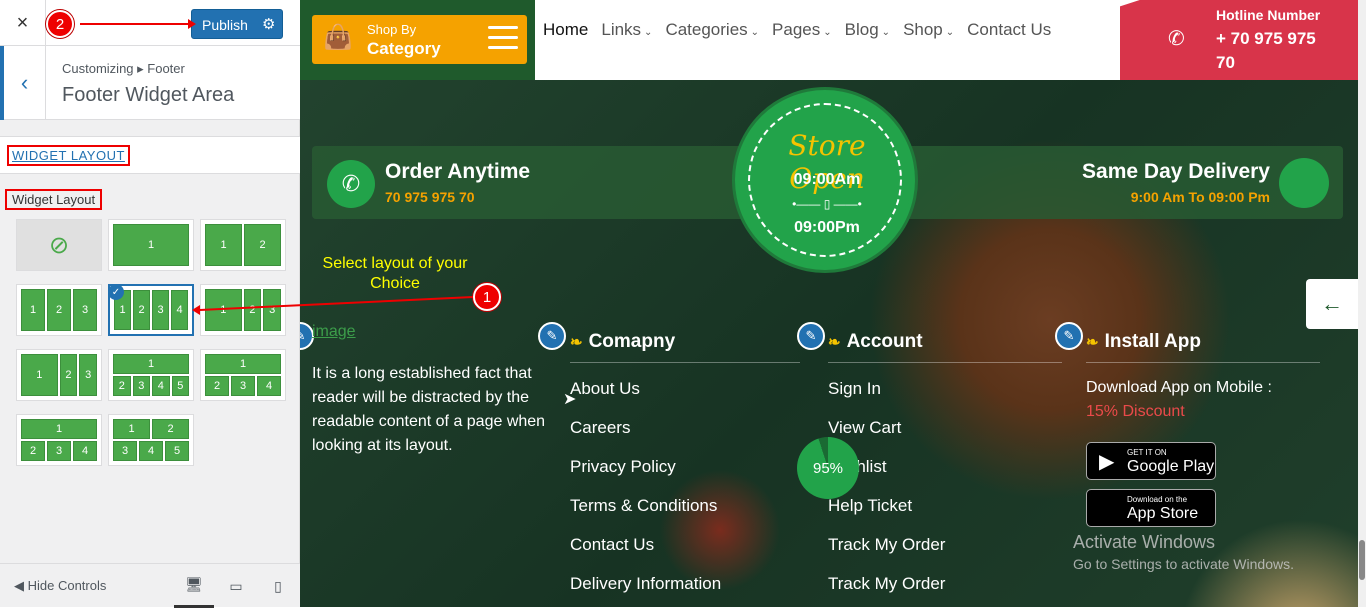  What do you see at coordinates (243, 375) in the screenshot?
I see `layout-option-9: 1234` at bounding box center [243, 375].